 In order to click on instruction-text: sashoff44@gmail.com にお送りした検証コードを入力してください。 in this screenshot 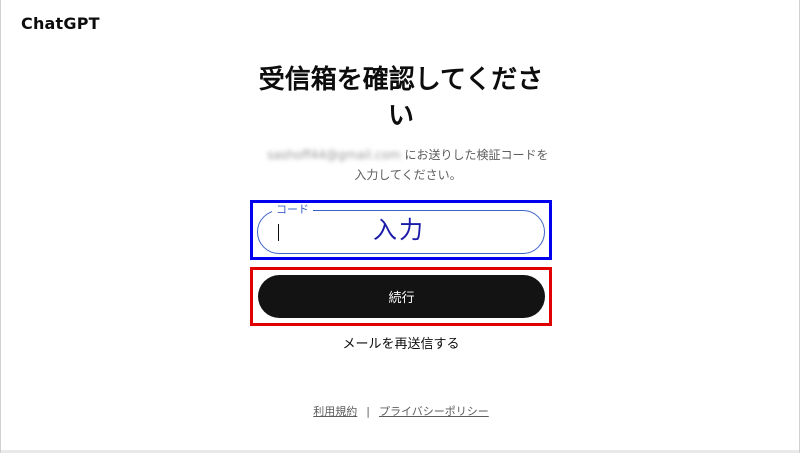, I will do `click(408, 165)`.